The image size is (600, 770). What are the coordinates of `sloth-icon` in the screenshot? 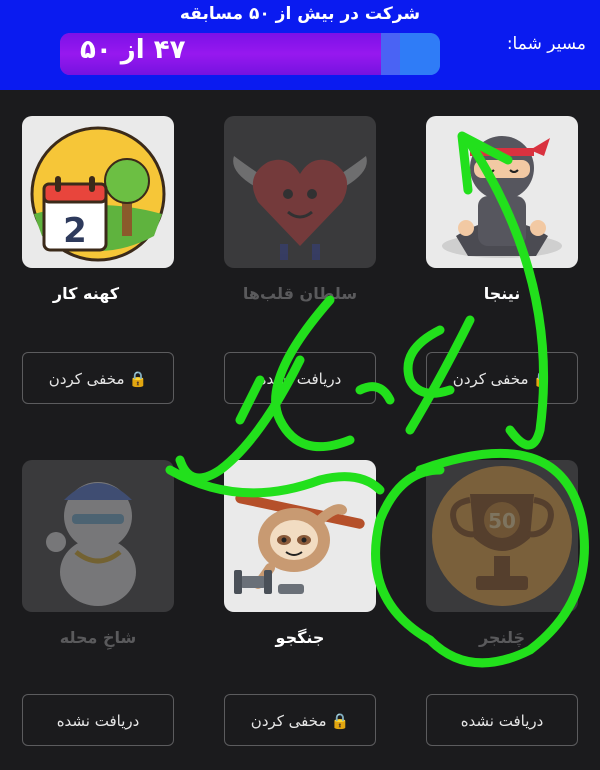 It's located at (299, 543).